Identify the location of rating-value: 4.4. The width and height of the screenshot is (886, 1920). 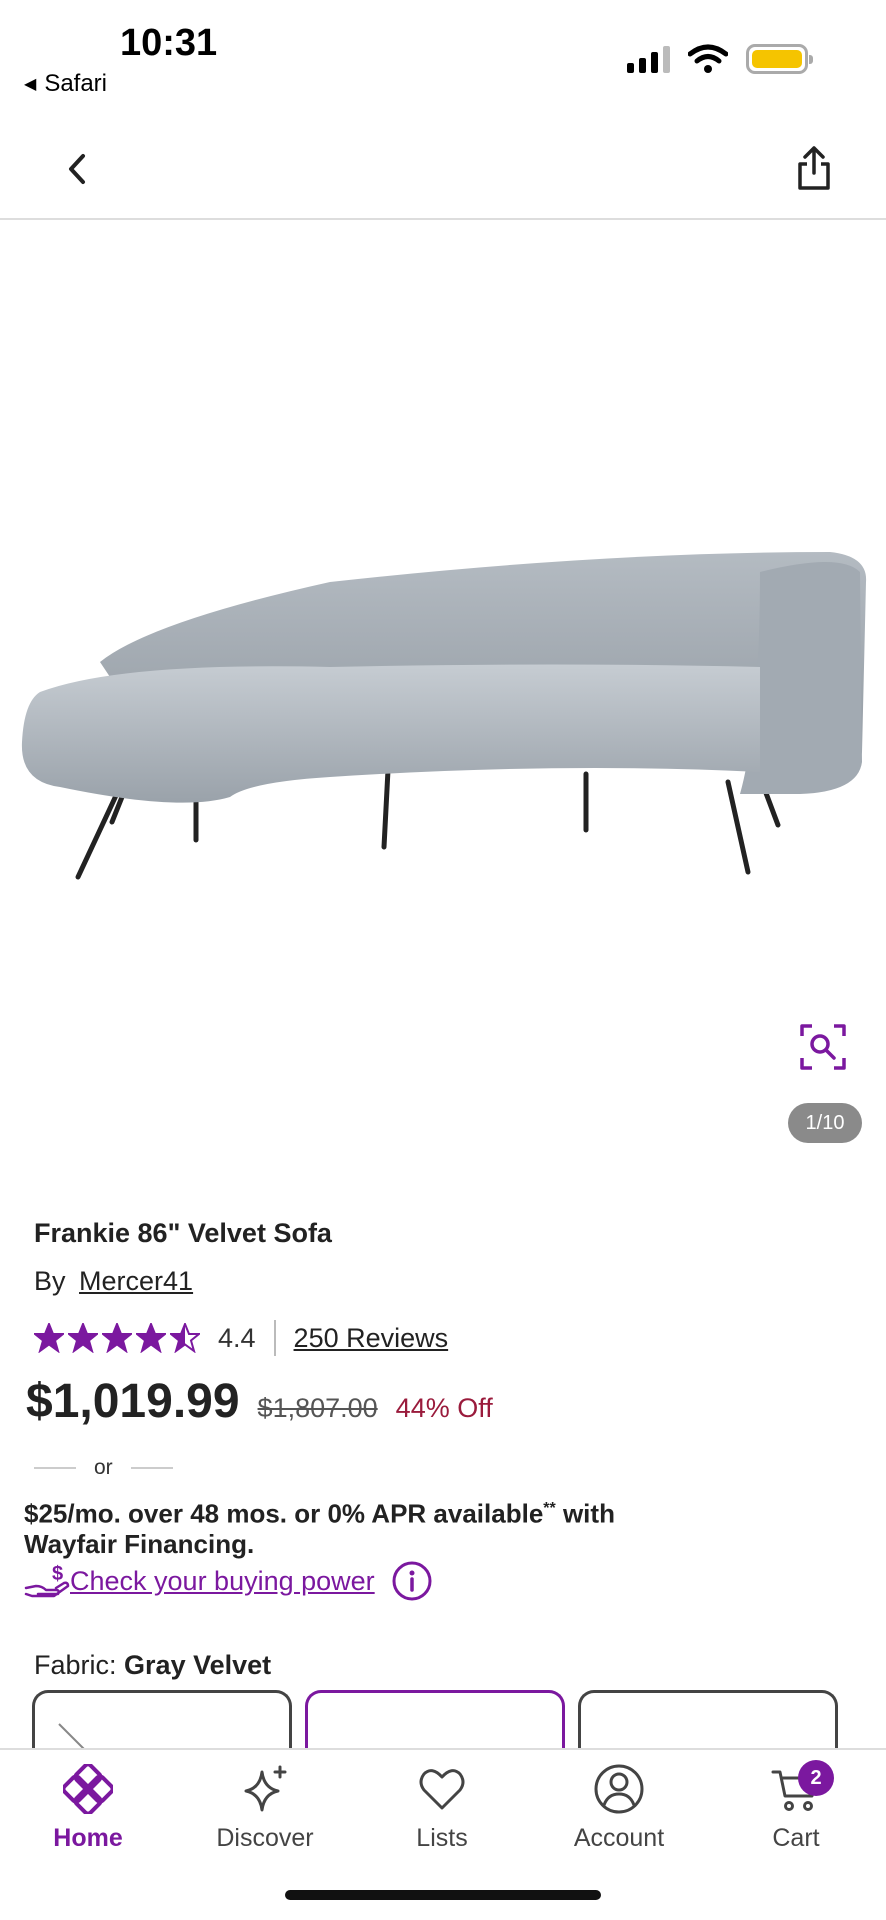
(237, 1337).